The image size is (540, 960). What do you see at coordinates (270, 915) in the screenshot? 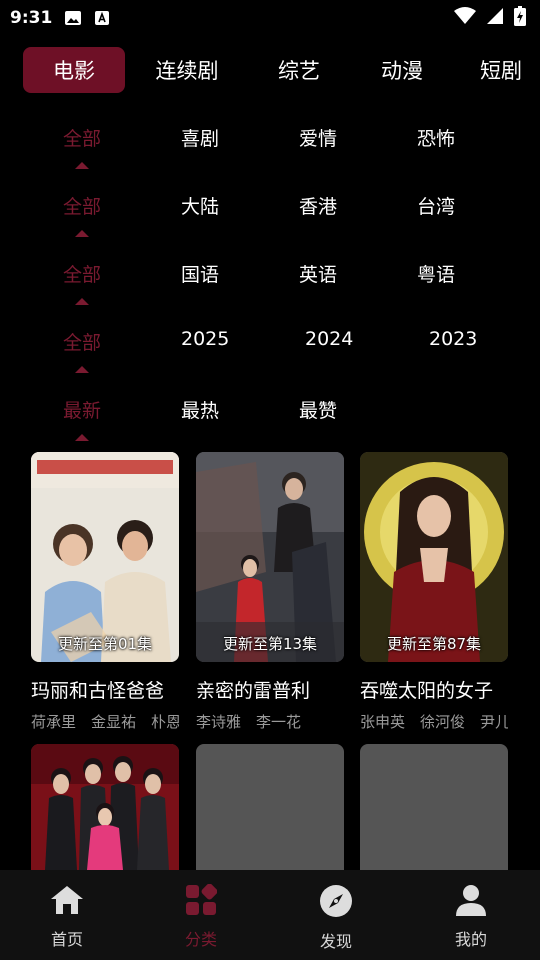
I see `bottom-nav: 首页 分类 发现 我的` at bounding box center [270, 915].